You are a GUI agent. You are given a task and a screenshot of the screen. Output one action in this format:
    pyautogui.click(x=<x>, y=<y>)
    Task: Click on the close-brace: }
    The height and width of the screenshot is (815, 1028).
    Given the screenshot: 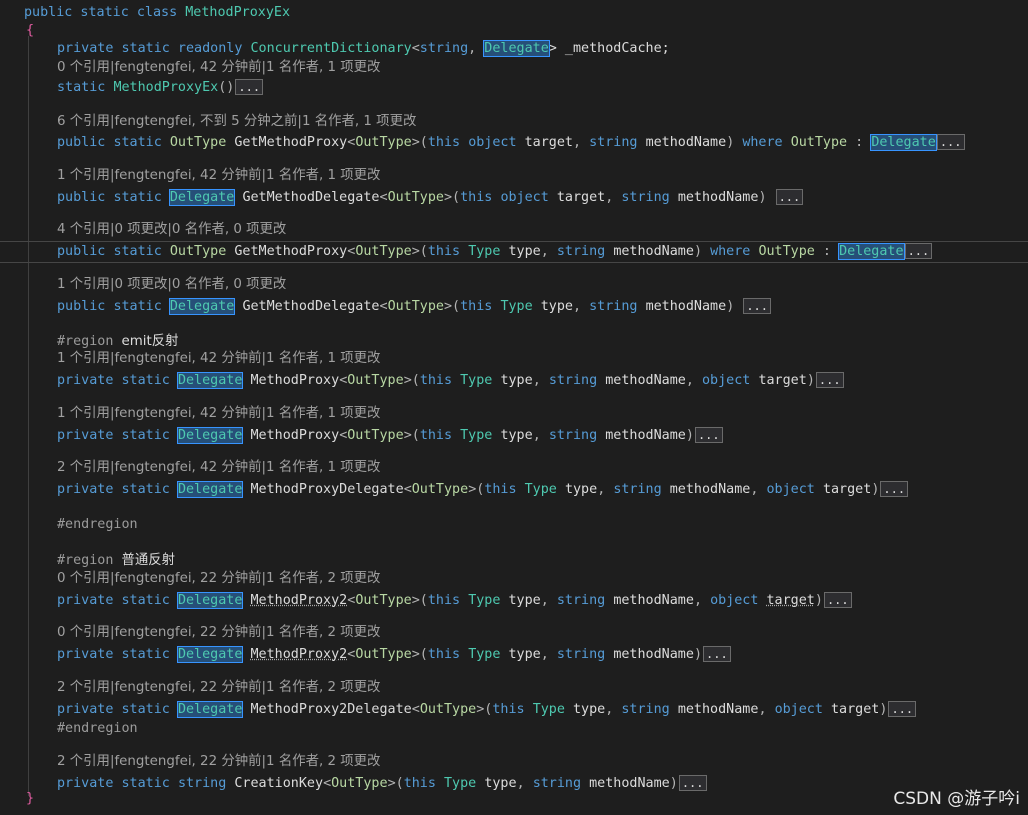 What is the action you would take?
    pyautogui.click(x=30, y=798)
    